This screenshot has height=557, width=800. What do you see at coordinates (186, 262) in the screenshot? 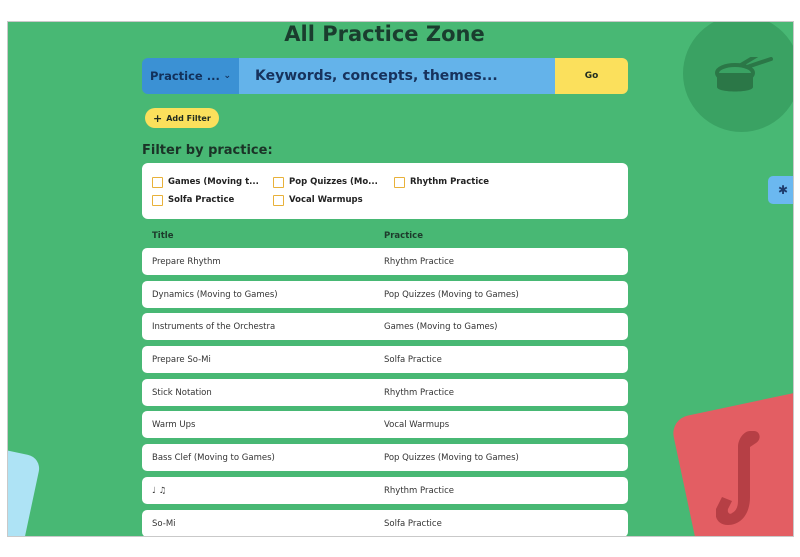
I see `row-title: Prepare Rhythm` at bounding box center [186, 262].